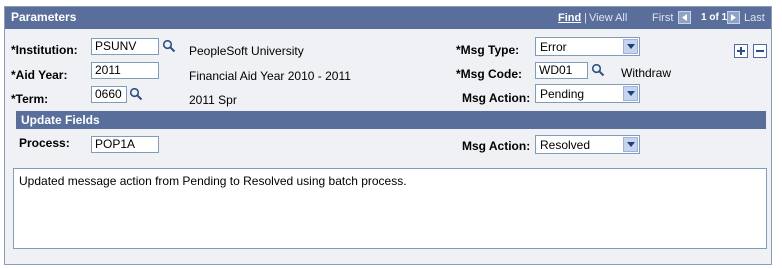  I want to click on aid-year-label: *Aid Year:, so click(39, 75).